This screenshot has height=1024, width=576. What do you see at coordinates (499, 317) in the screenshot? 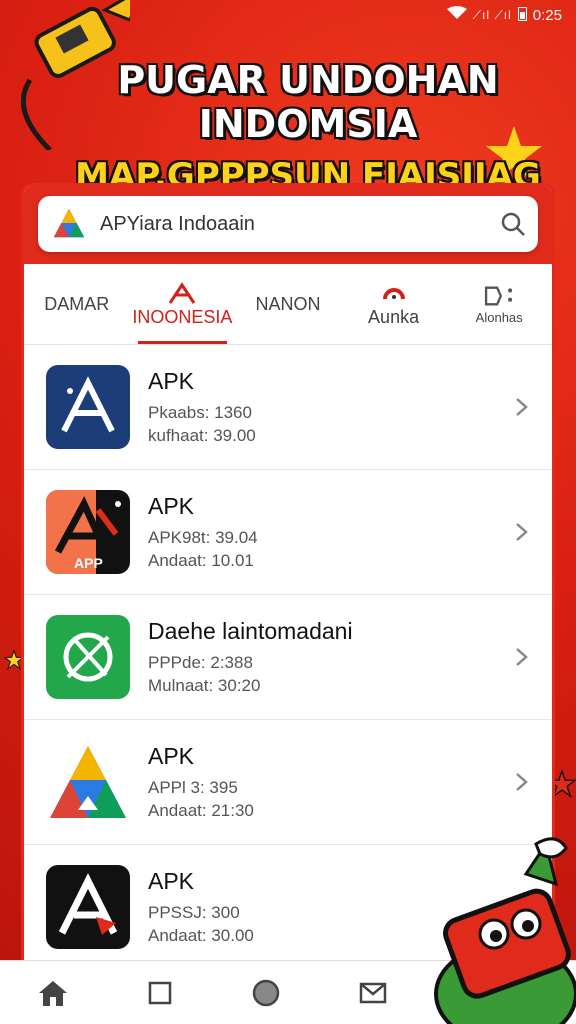
I see `tab-label: Alonhas` at bounding box center [499, 317].